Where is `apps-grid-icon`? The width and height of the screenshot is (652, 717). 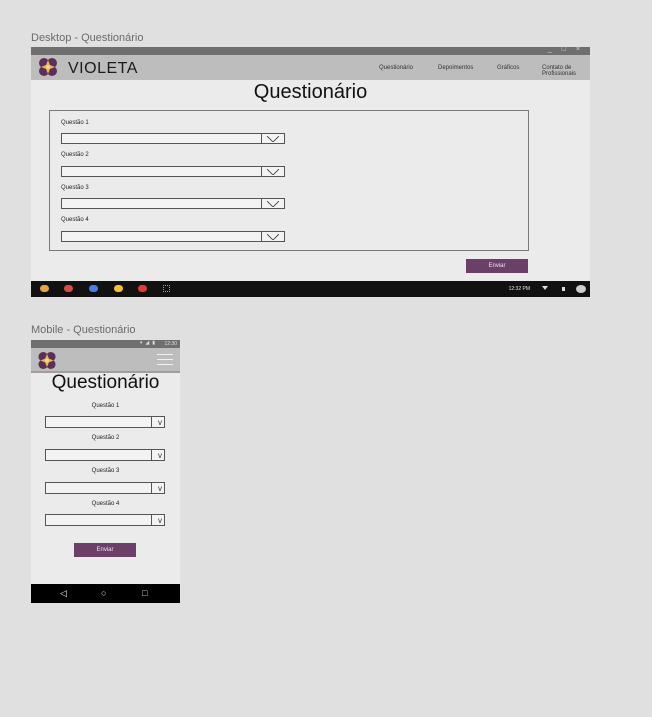
apps-grid-icon is located at coordinates (166, 288).